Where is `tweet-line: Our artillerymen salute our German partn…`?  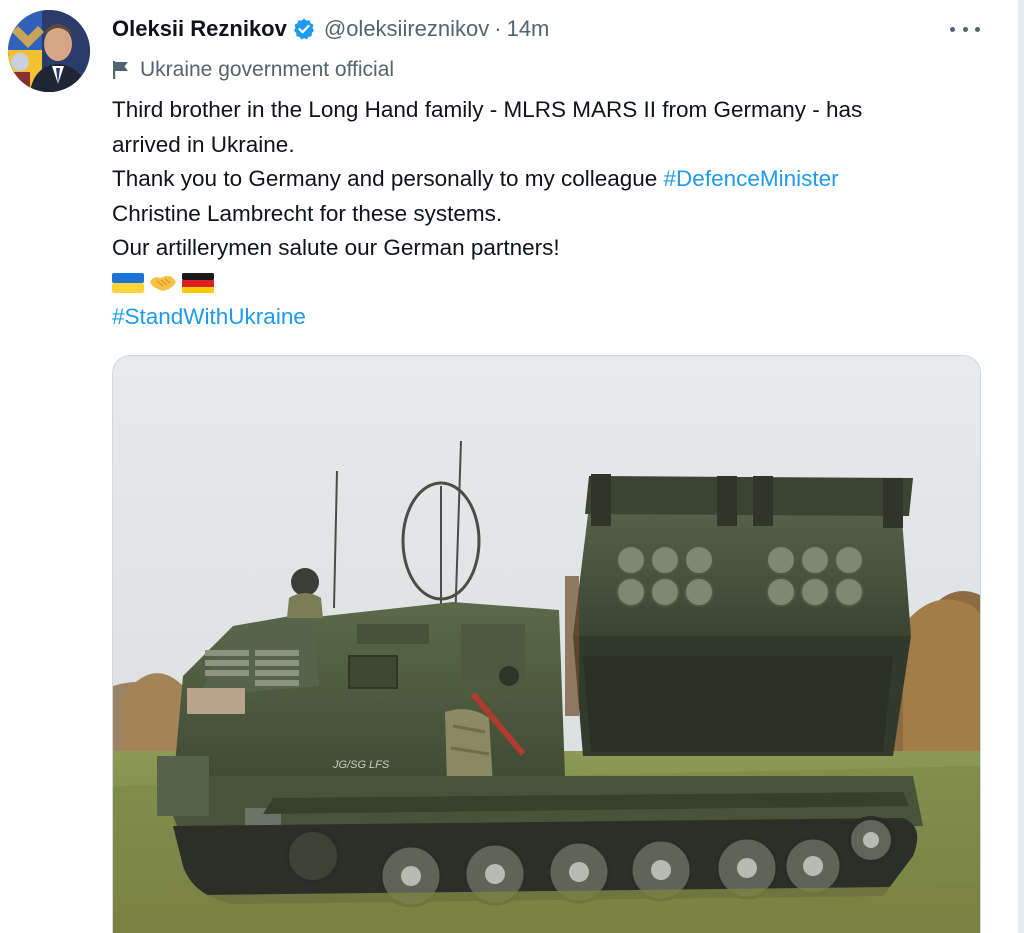
tweet-line: Our artillerymen salute our German partn… is located at coordinates (336, 247).